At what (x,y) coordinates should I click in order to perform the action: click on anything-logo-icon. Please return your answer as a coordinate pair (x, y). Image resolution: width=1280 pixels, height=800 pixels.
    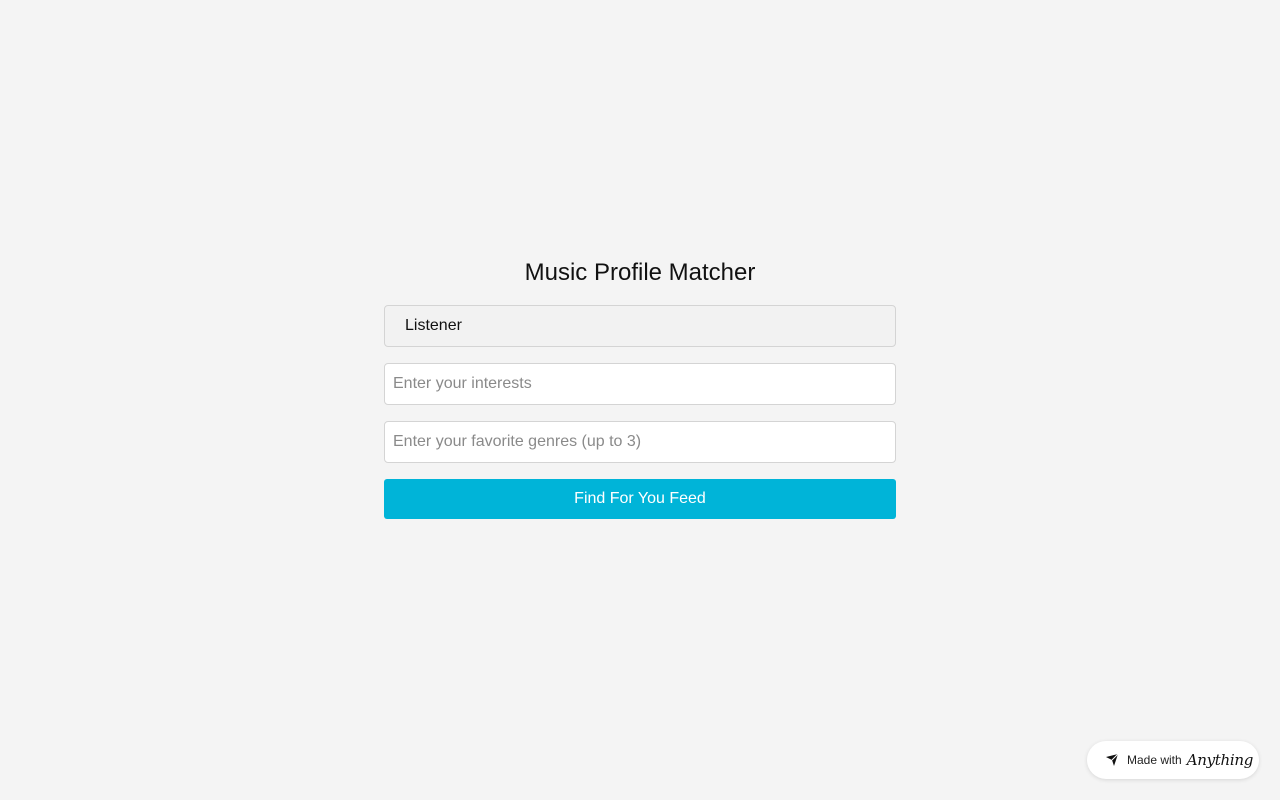
    Looking at the image, I should click on (1112, 760).